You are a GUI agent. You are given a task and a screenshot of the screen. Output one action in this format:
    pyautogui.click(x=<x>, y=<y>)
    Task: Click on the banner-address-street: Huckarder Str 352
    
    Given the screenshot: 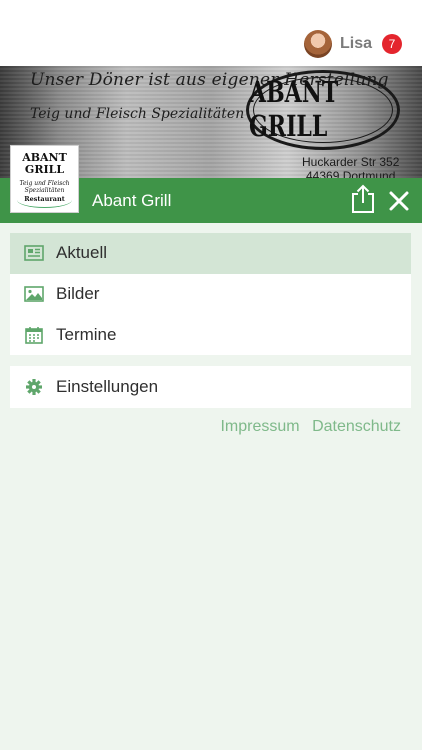 What is the action you would take?
    pyautogui.click(x=351, y=162)
    